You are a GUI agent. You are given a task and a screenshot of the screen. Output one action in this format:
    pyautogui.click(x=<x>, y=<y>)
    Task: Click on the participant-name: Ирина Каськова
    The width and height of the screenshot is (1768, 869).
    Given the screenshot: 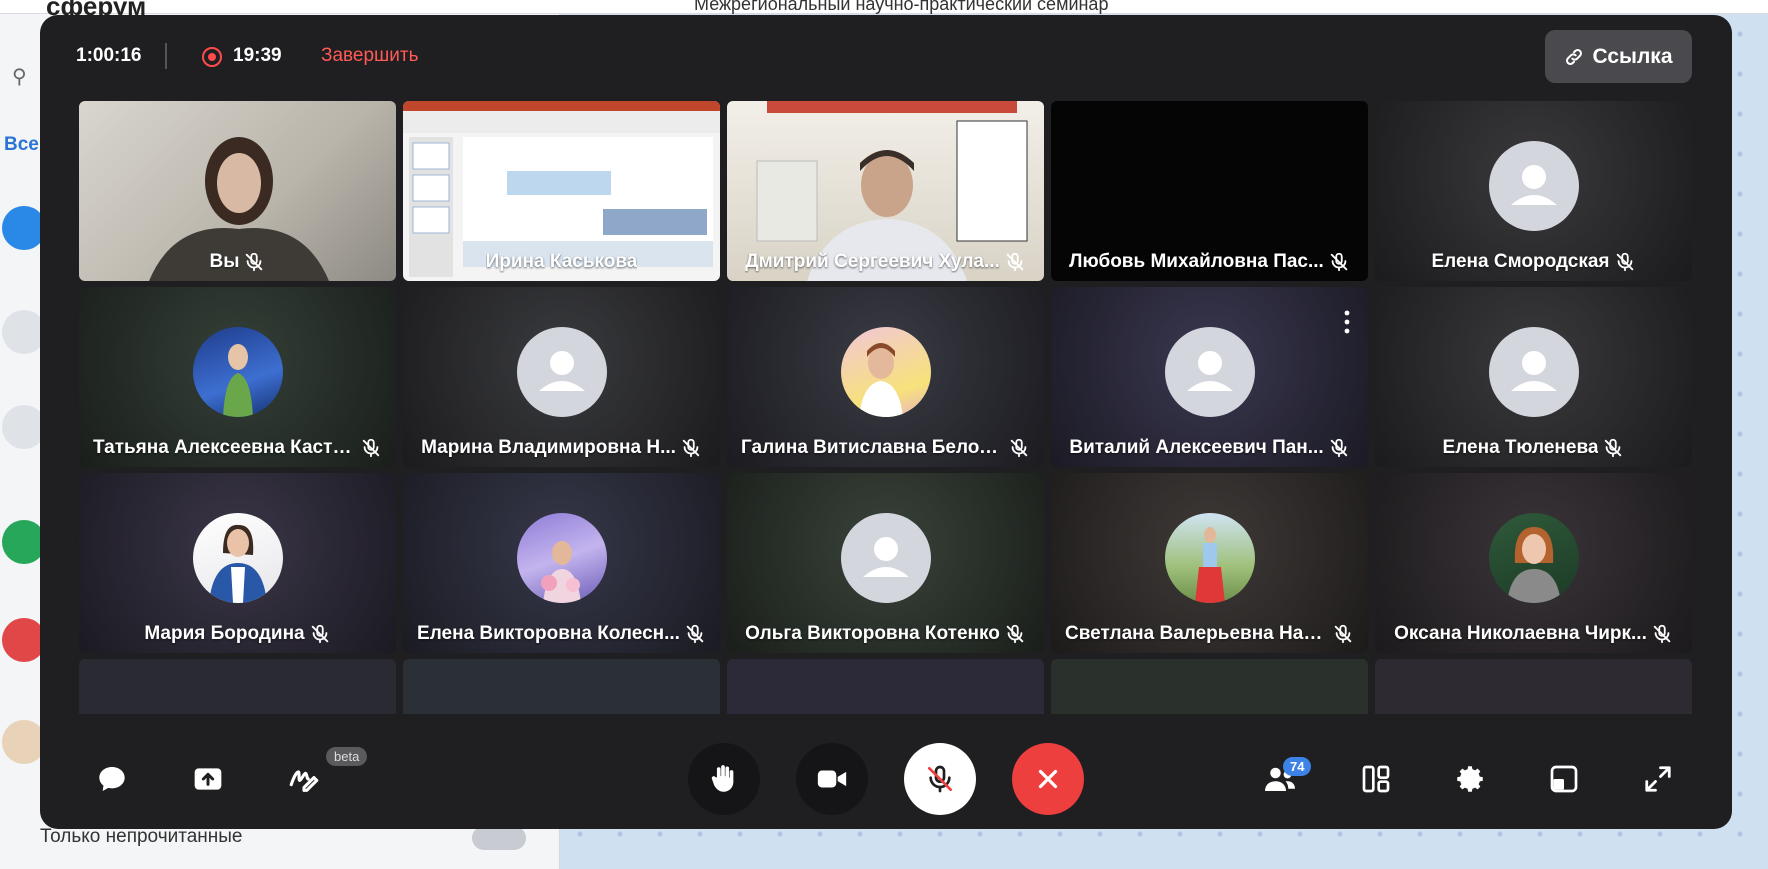 What is the action you would take?
    pyautogui.click(x=561, y=261)
    